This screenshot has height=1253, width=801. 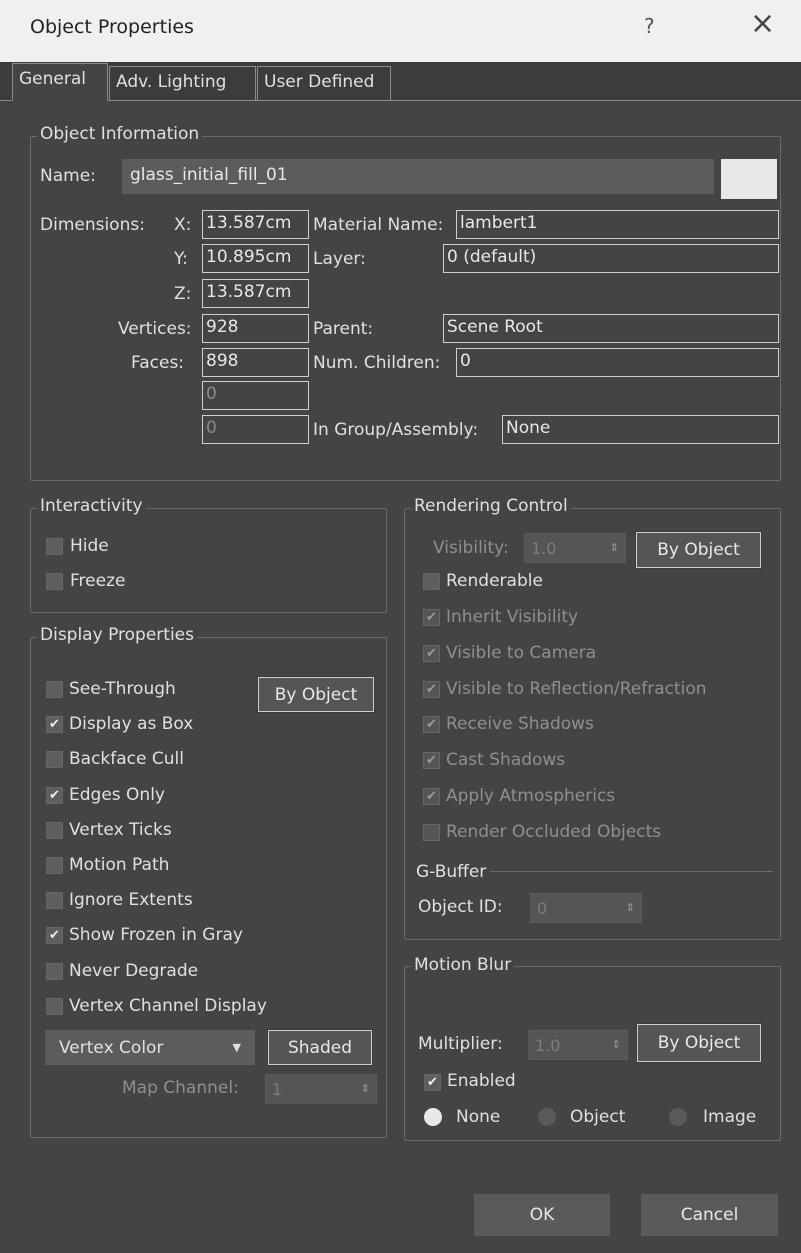 I want to click on extra-count-field-2: 0, so click(x=255, y=429).